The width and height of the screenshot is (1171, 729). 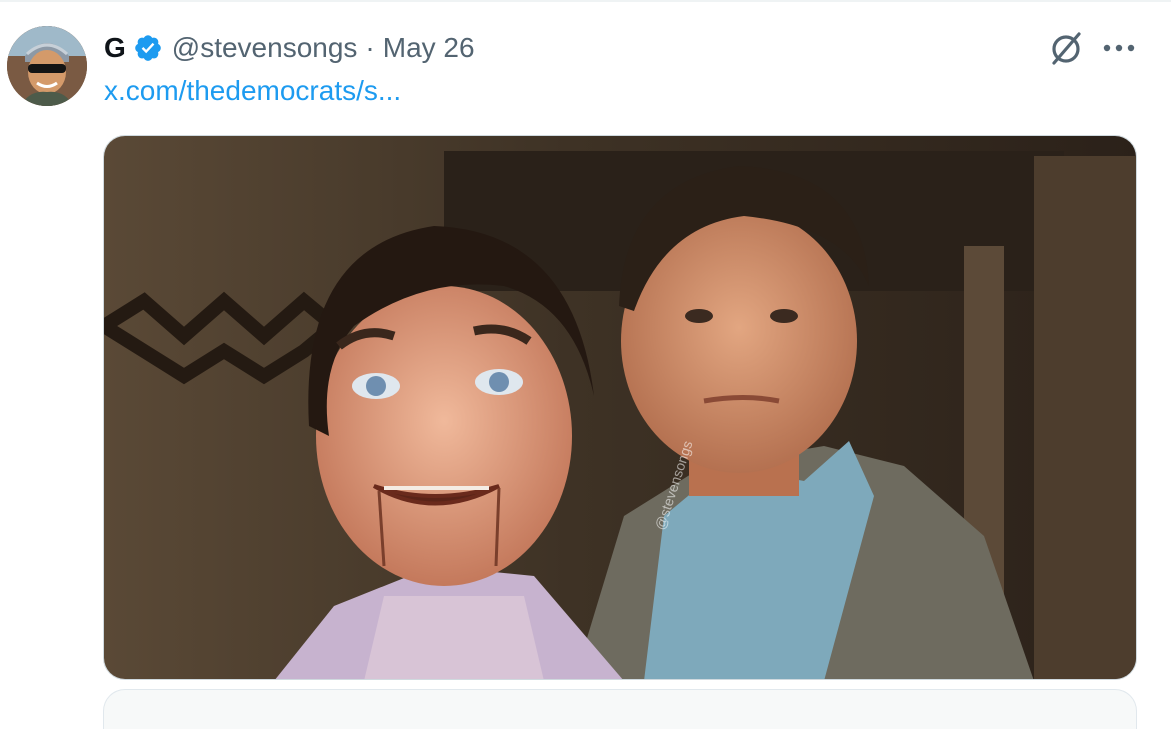 I want to click on grok-icon, so click(x=1066, y=48).